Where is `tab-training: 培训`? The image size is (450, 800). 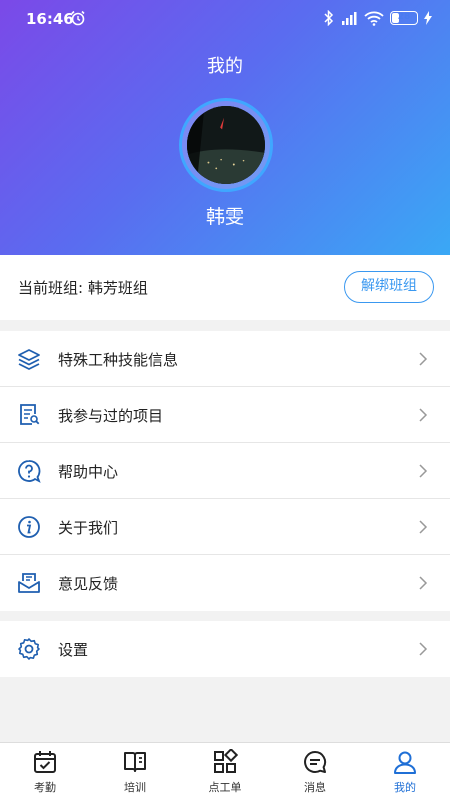
tab-training: 培训 is located at coordinates (135, 771).